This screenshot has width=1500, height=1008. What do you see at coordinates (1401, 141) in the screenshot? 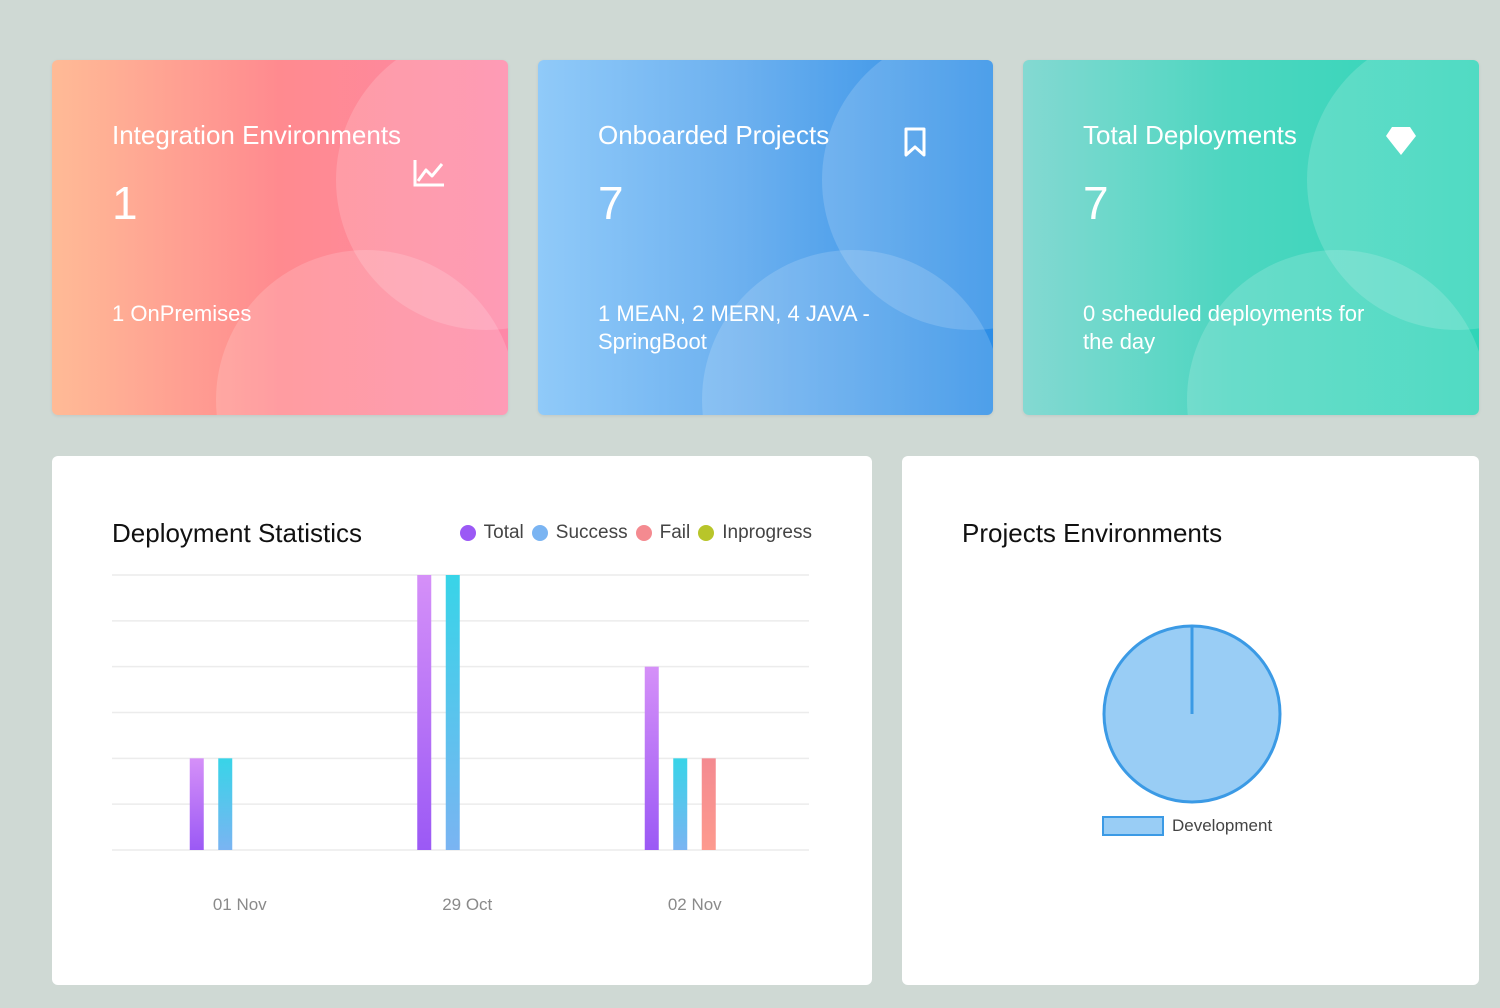
I see `diamond-icon` at bounding box center [1401, 141].